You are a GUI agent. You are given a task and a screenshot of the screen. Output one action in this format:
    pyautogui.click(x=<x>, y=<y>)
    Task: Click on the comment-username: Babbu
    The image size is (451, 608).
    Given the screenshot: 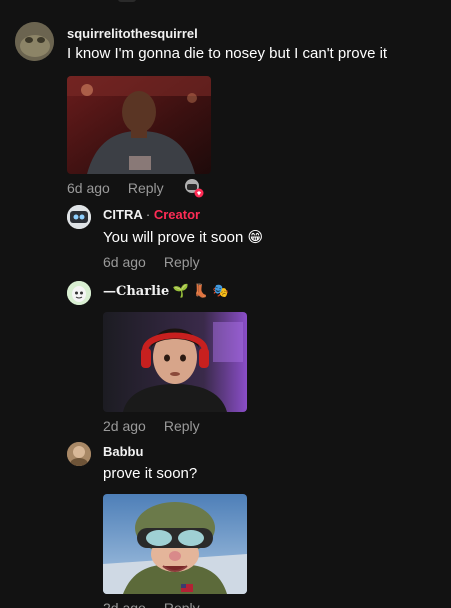 What is the action you would take?
    pyautogui.click(x=123, y=451)
    